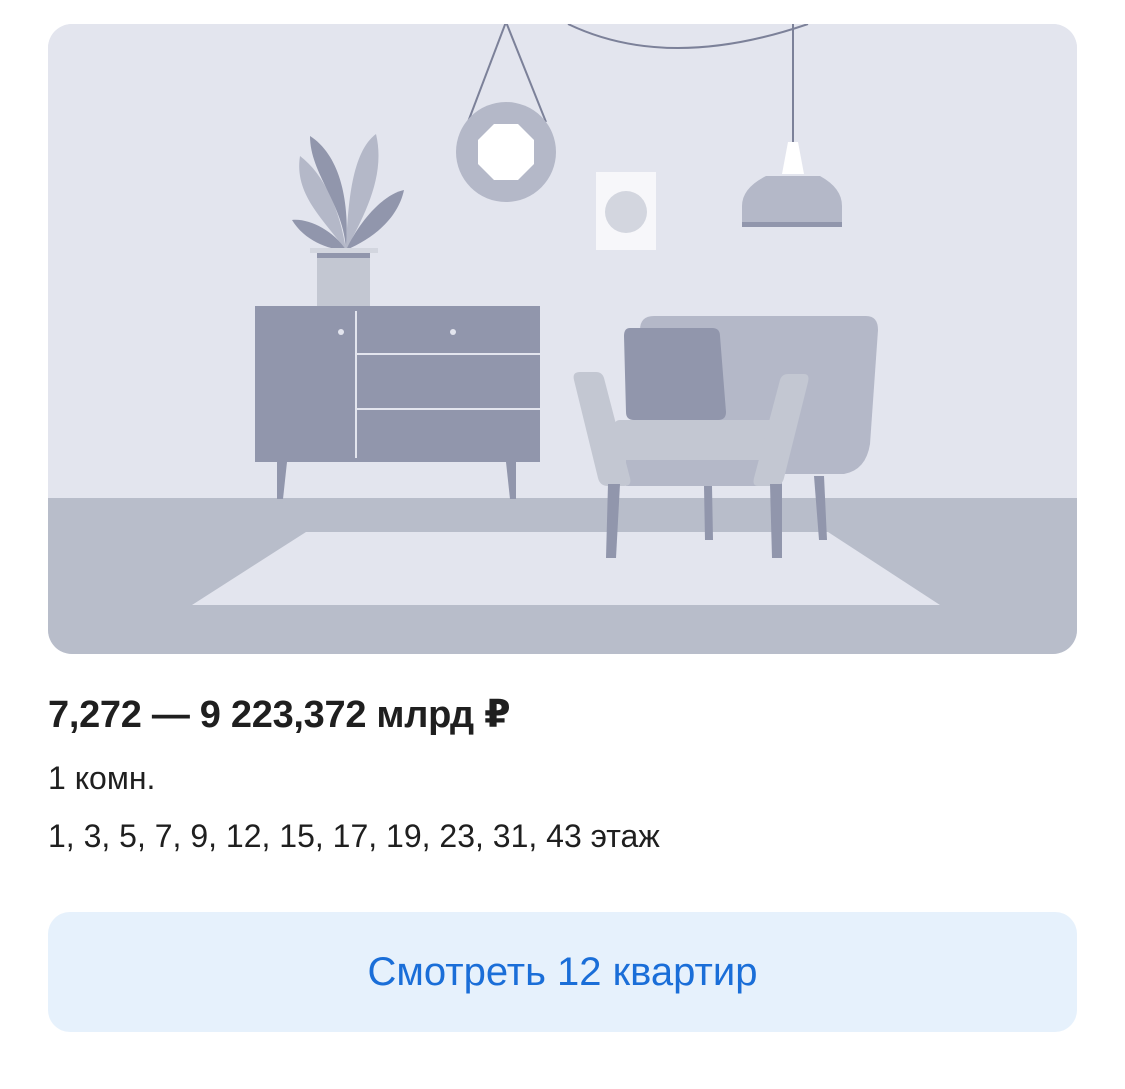 Image resolution: width=1125 pixels, height=1089 pixels. Describe the element at coordinates (279, 715) in the screenshot. I see `price-range: 7,272 — 9 223,372 млрд ₽` at that location.